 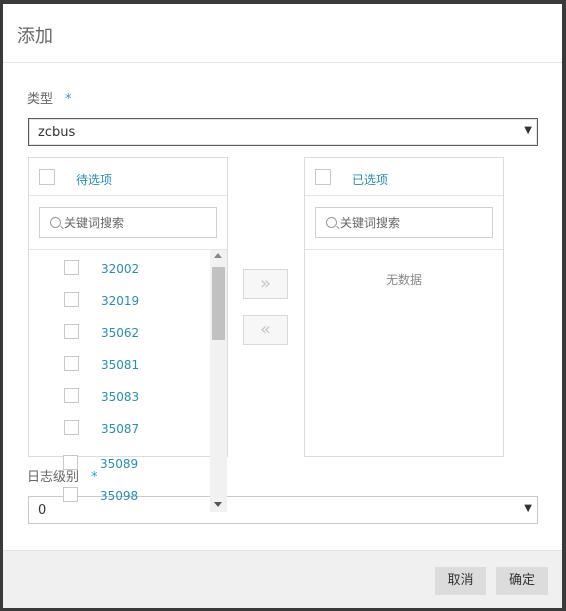 I want to click on target-select-all-checkbox, so click(x=323, y=177).